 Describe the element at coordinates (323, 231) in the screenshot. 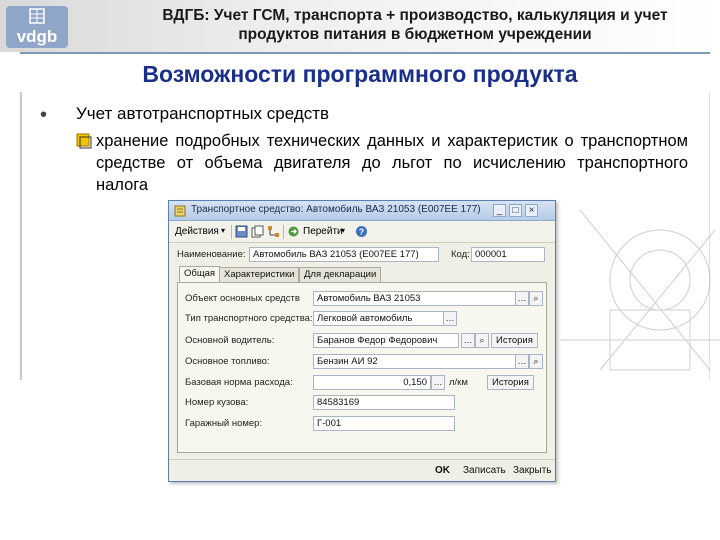

I see `goto-menu: Перейти` at that location.